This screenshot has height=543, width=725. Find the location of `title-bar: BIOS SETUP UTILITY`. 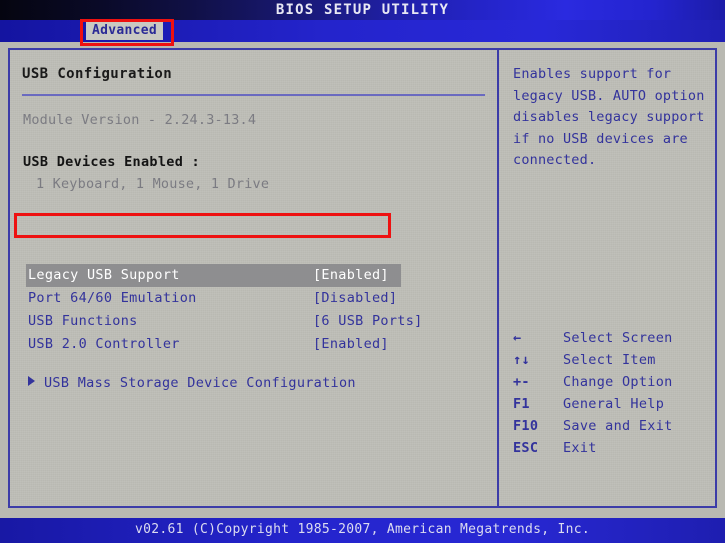

title-bar: BIOS SETUP UTILITY is located at coordinates (362, 10).